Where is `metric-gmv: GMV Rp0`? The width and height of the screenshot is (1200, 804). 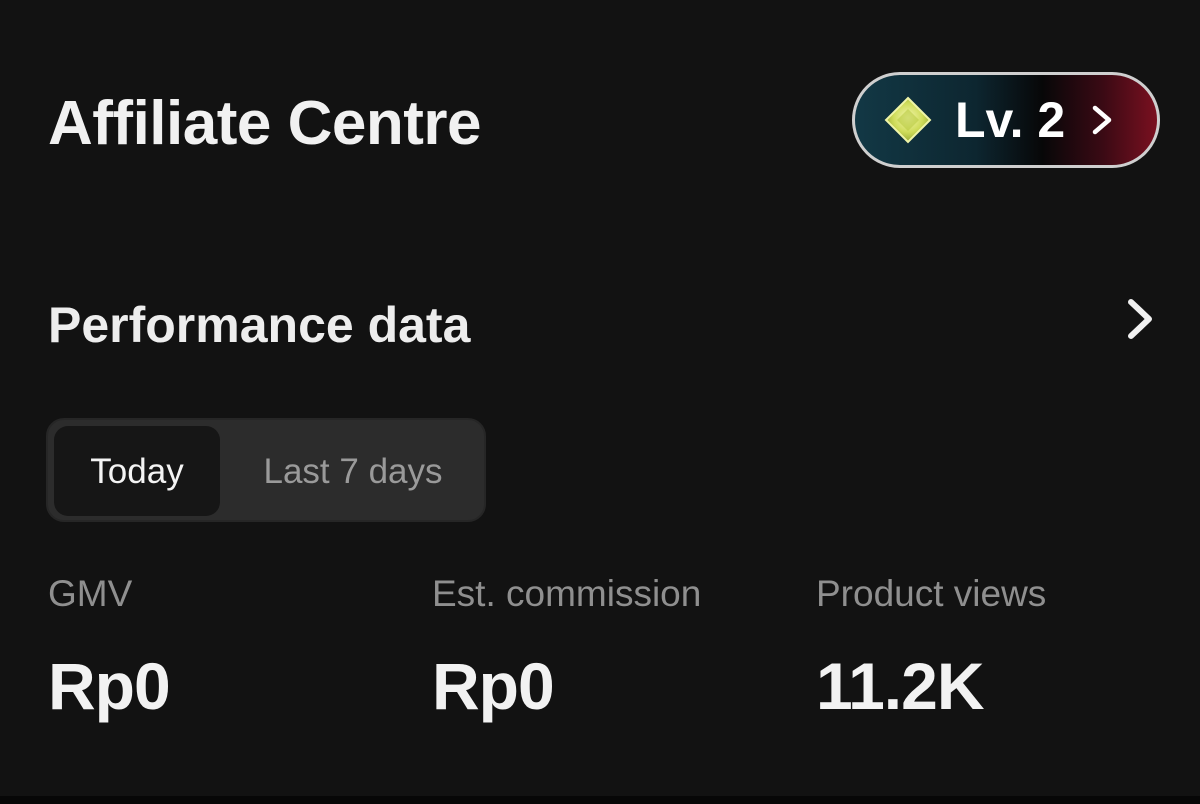 metric-gmv: GMV Rp0 is located at coordinates (109, 647).